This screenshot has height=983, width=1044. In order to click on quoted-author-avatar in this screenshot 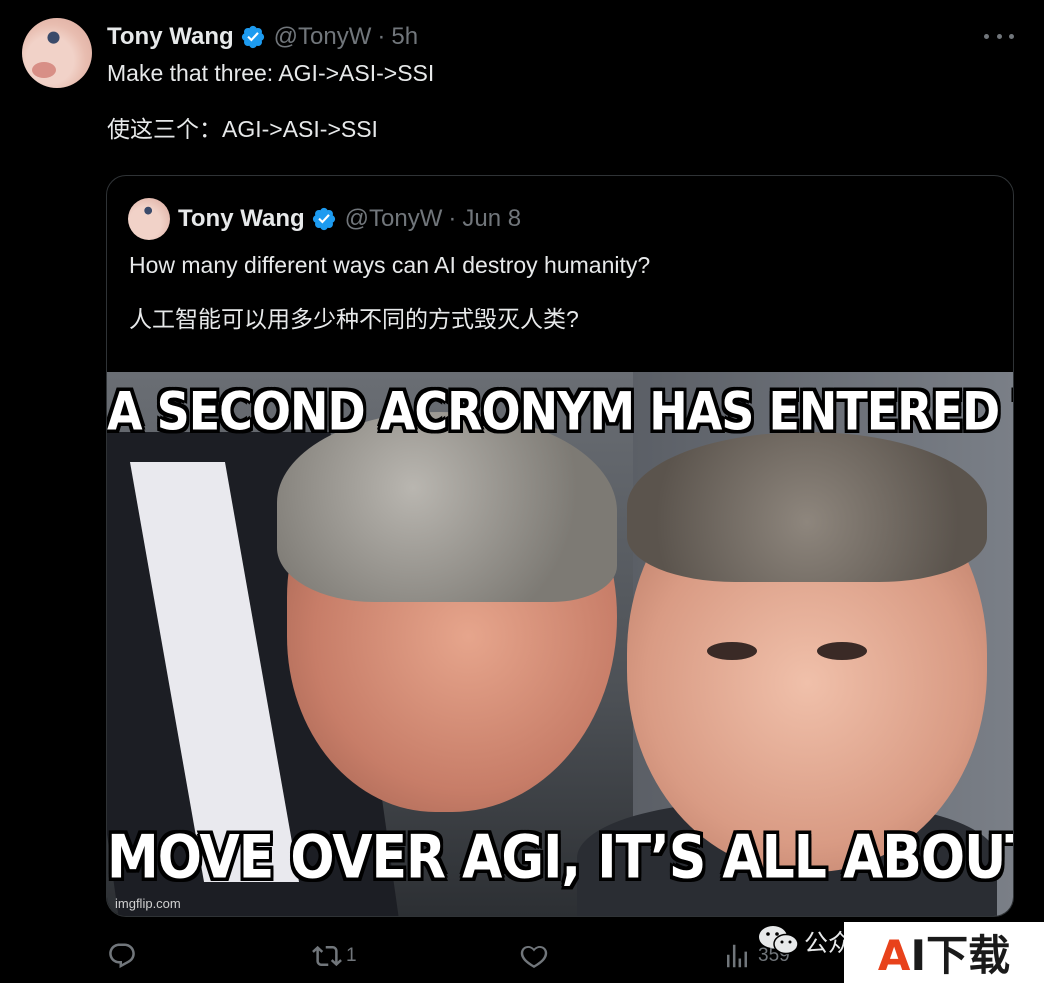, I will do `click(149, 219)`.